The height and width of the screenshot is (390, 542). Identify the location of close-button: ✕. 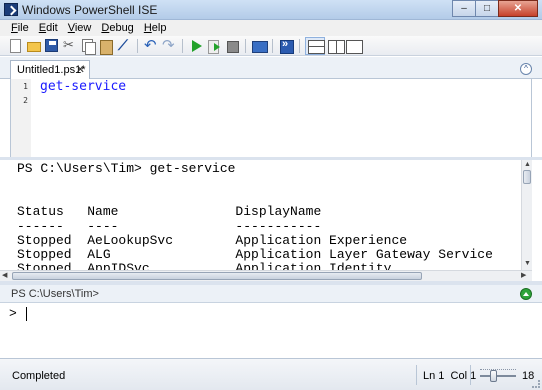
(518, 8).